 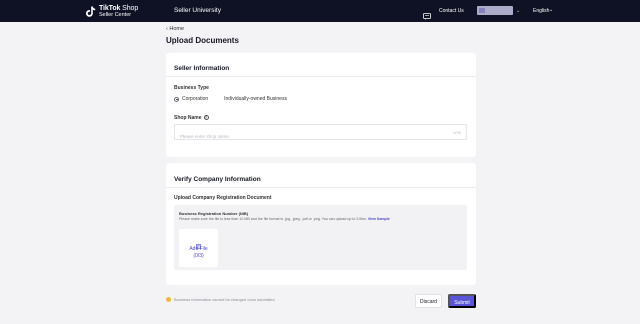 I want to click on add-file-label: Add File, so click(x=198, y=249).